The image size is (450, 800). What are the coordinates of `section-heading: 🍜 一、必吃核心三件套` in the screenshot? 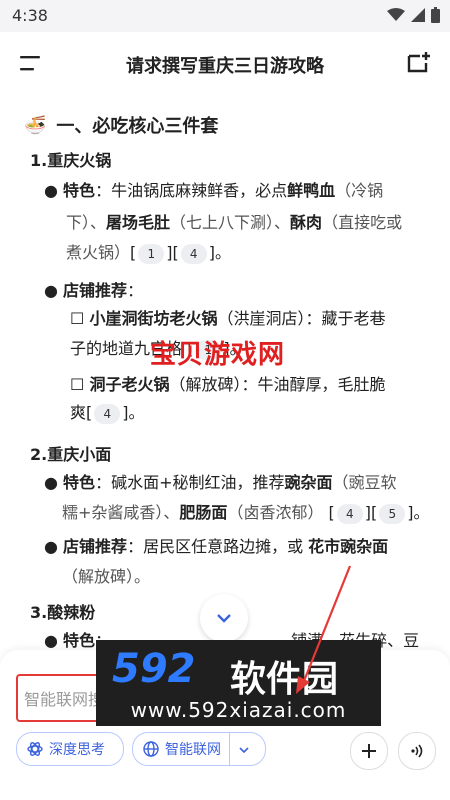 It's located at (121, 125).